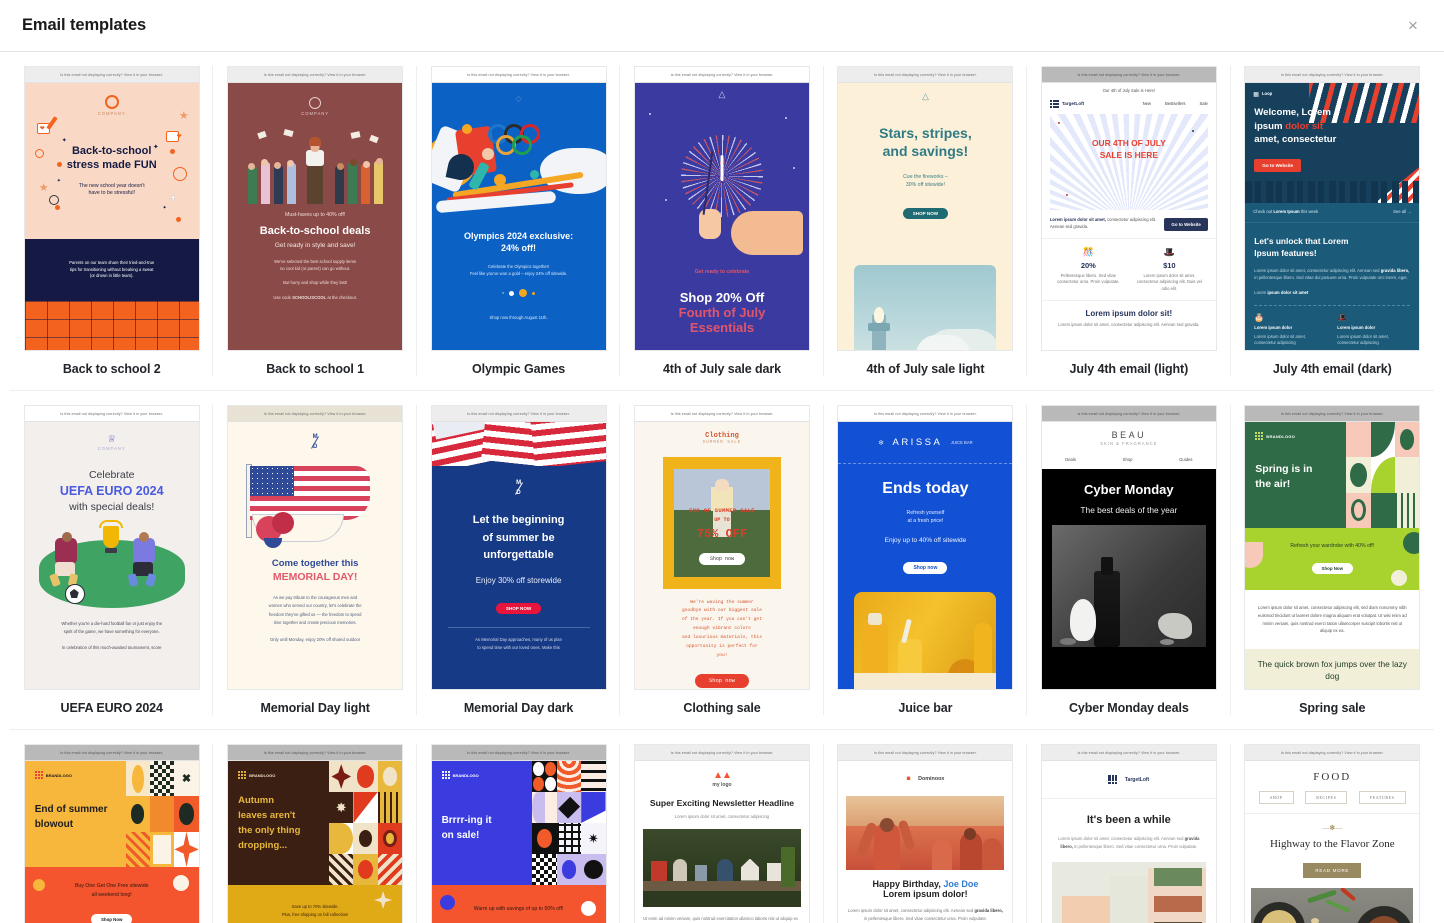  What do you see at coordinates (722, 327) in the screenshot?
I see `headline-line-3: Essentials` at bounding box center [722, 327].